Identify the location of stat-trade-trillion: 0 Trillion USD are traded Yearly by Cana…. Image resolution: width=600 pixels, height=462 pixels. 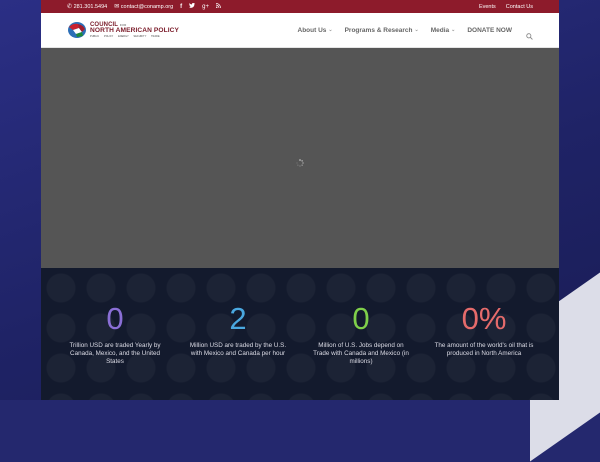
(115, 334).